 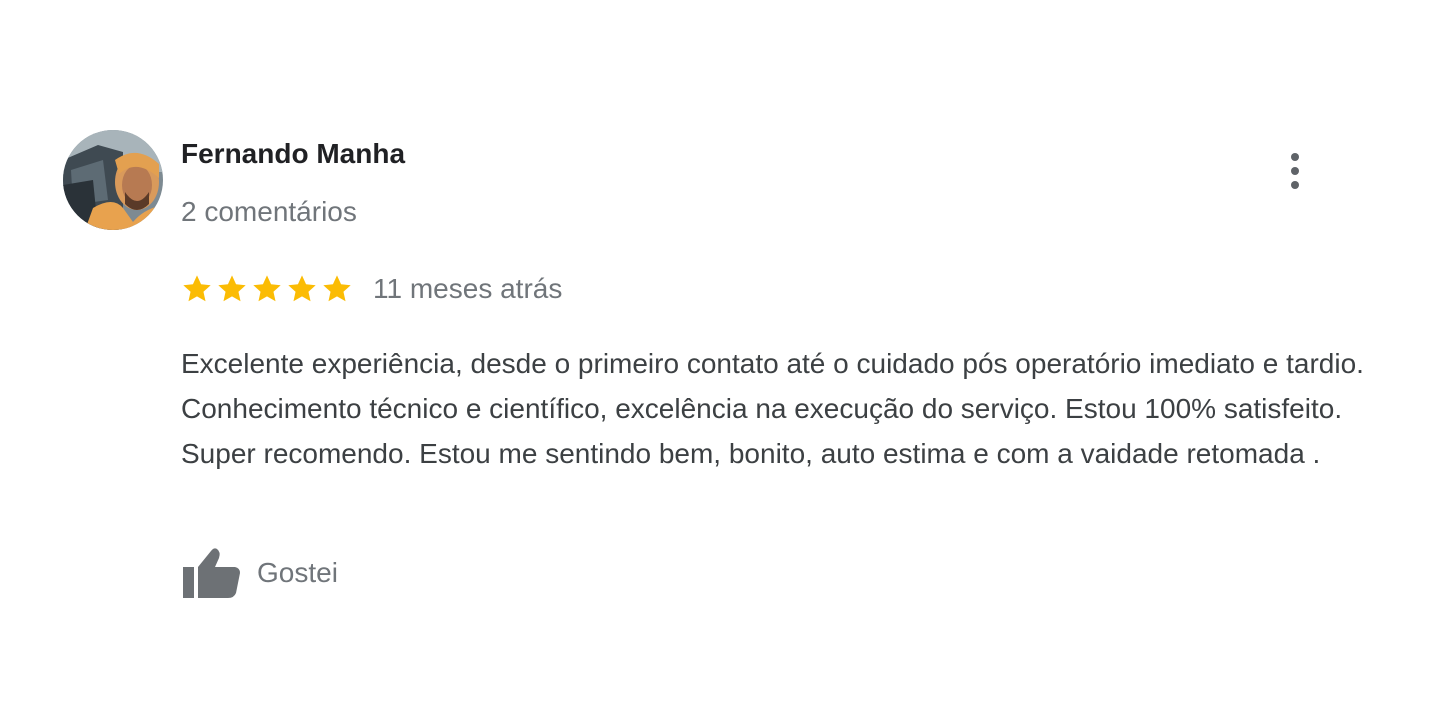 I want to click on like-button: Gostei, so click(x=259, y=573).